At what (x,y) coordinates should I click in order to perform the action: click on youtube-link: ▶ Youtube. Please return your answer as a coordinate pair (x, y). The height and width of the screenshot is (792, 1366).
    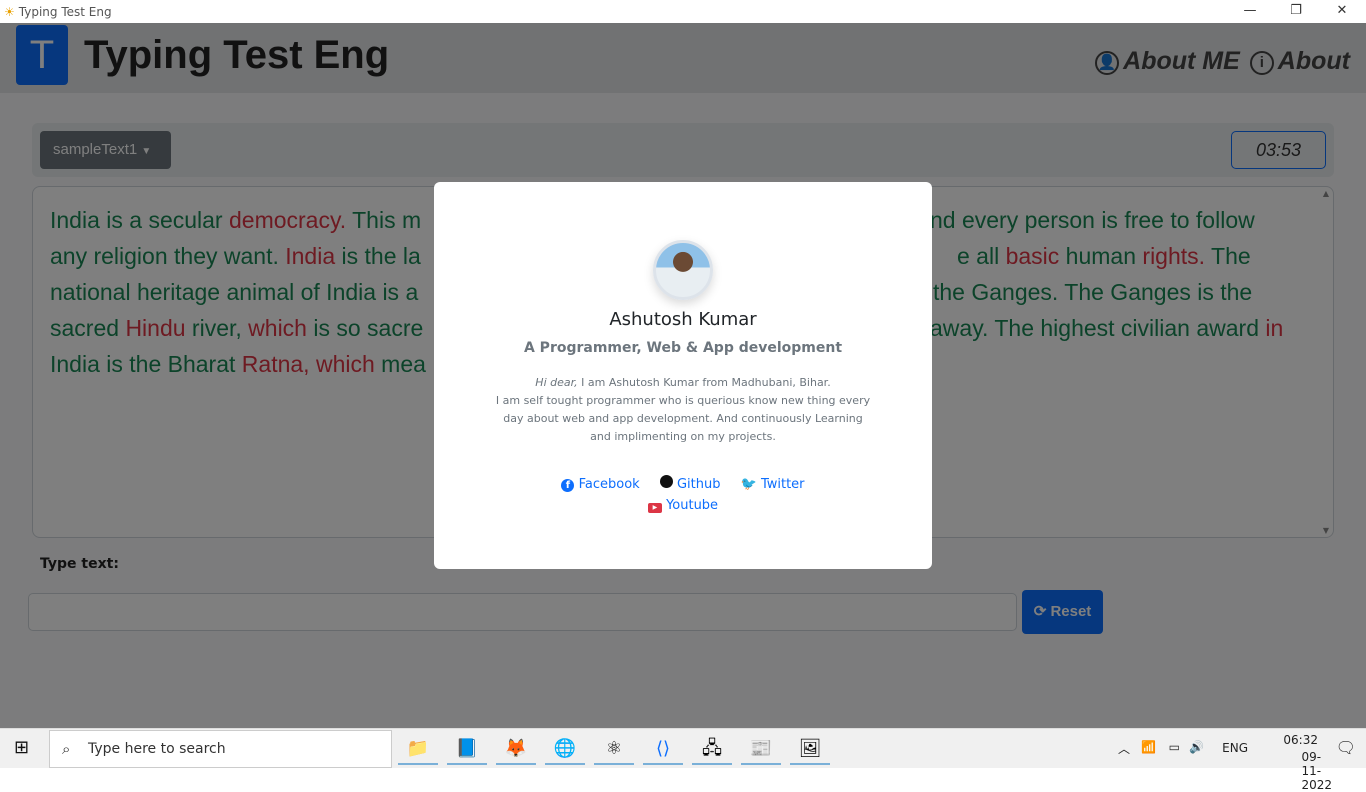
    Looking at the image, I should click on (683, 505).